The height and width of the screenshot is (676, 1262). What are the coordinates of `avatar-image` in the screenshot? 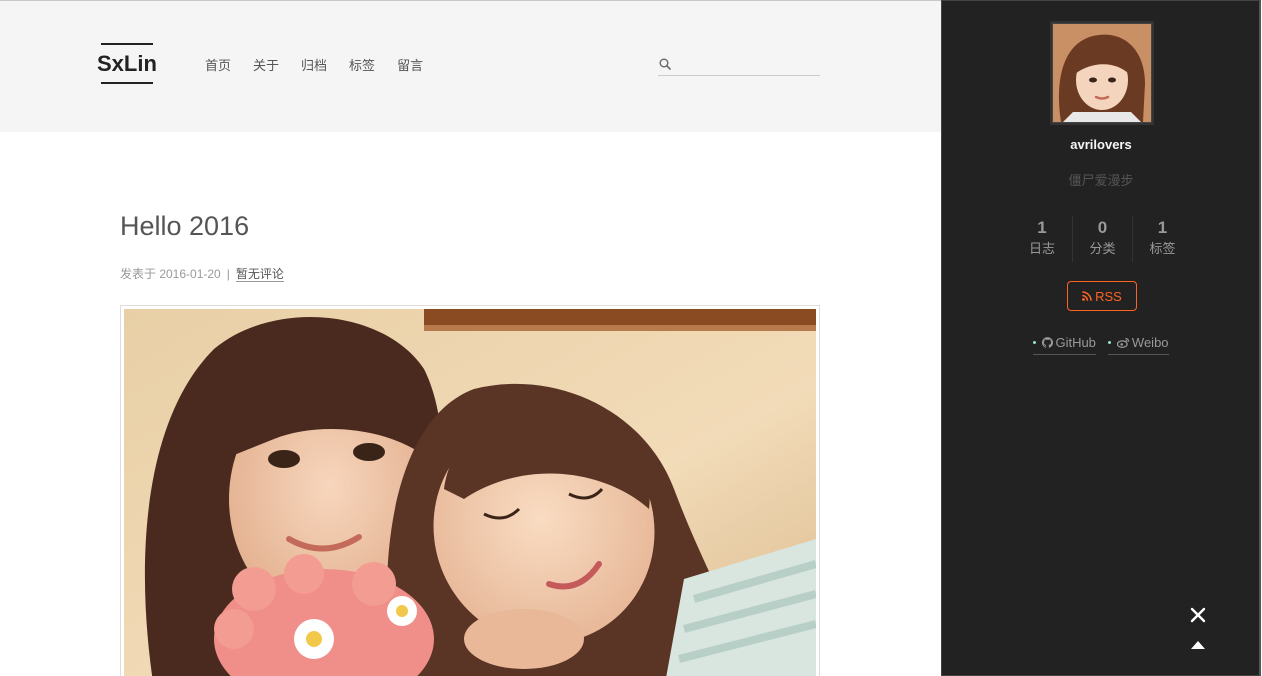 It's located at (1102, 73).